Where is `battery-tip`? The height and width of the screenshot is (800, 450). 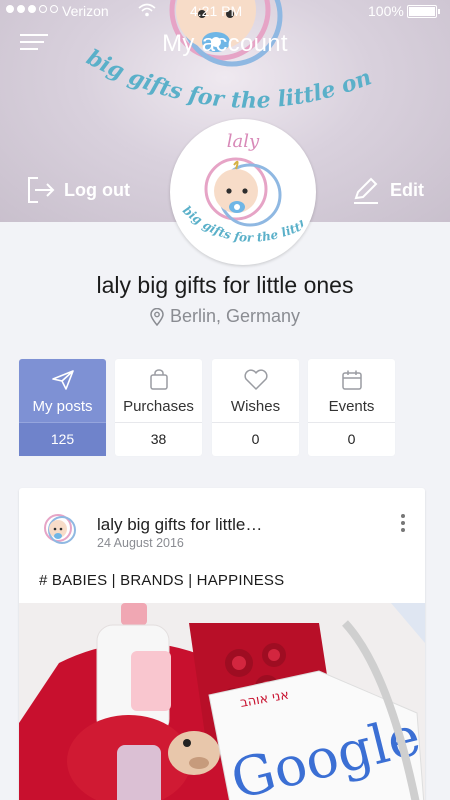
battery-tip is located at coordinates (439, 11).